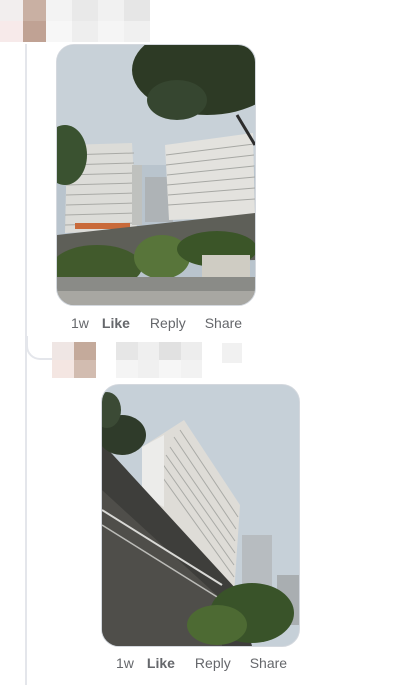 Image resolution: width=400 pixels, height=685 pixels. What do you see at coordinates (26, 364) in the screenshot?
I see `thread-line` at bounding box center [26, 364].